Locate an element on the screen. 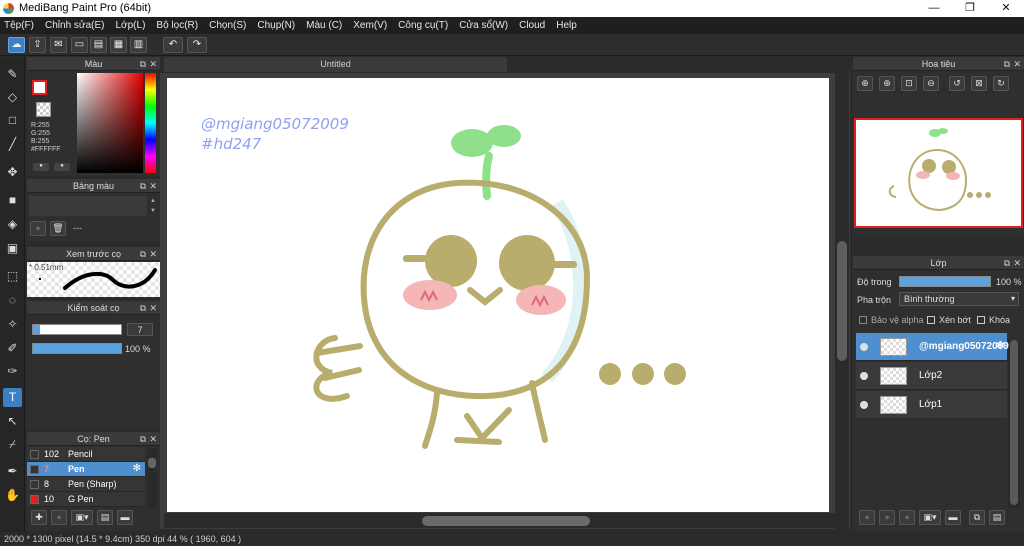 The width and height of the screenshot is (1024, 546). menu-layer: Lớp(L) is located at coordinates (131, 25).